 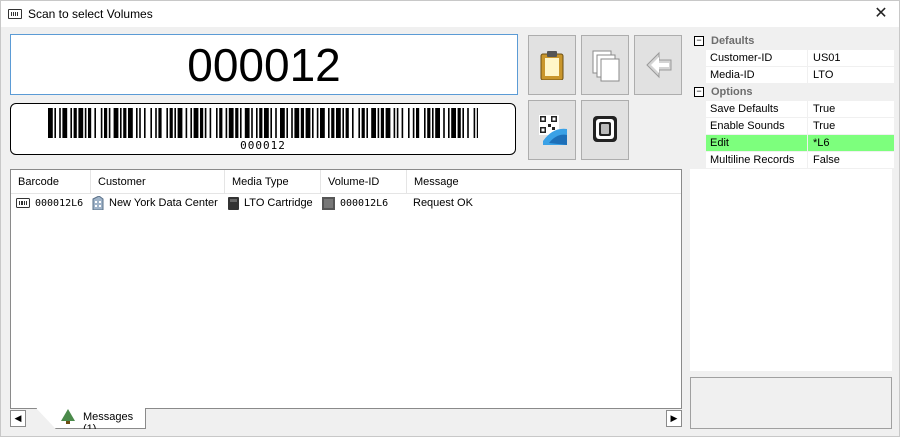 I want to click on category-options: − Options, so click(x=792, y=92).